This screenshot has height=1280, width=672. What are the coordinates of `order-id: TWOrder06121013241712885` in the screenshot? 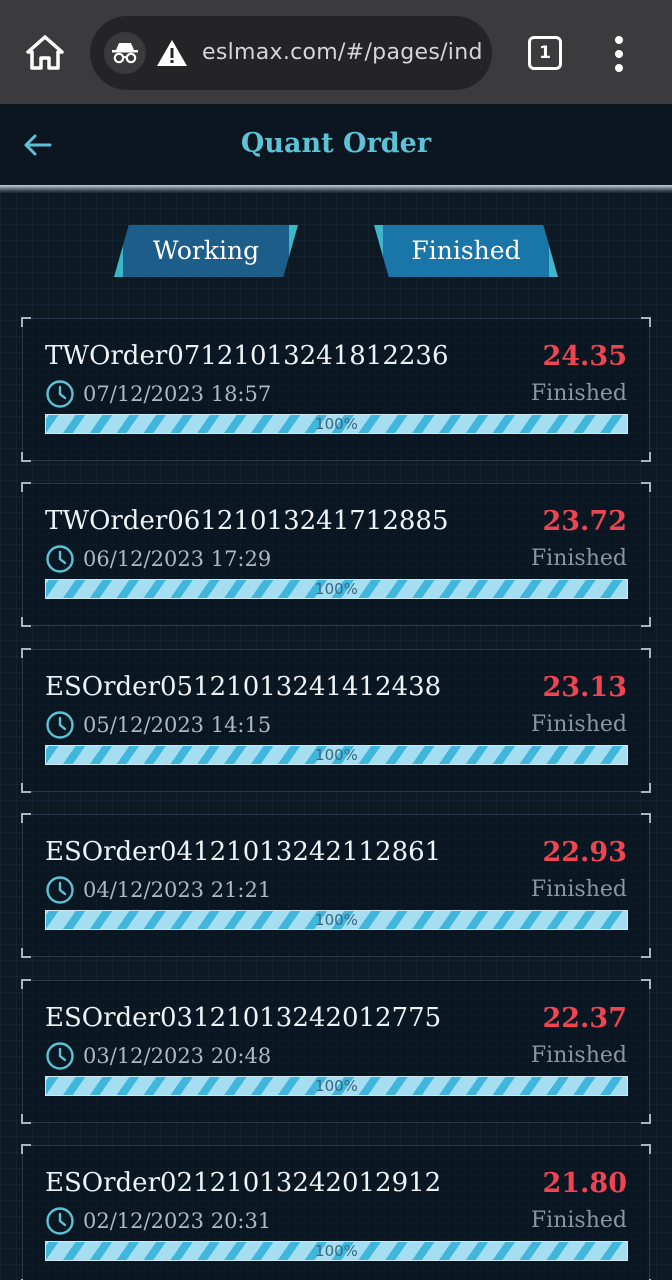 It's located at (247, 521).